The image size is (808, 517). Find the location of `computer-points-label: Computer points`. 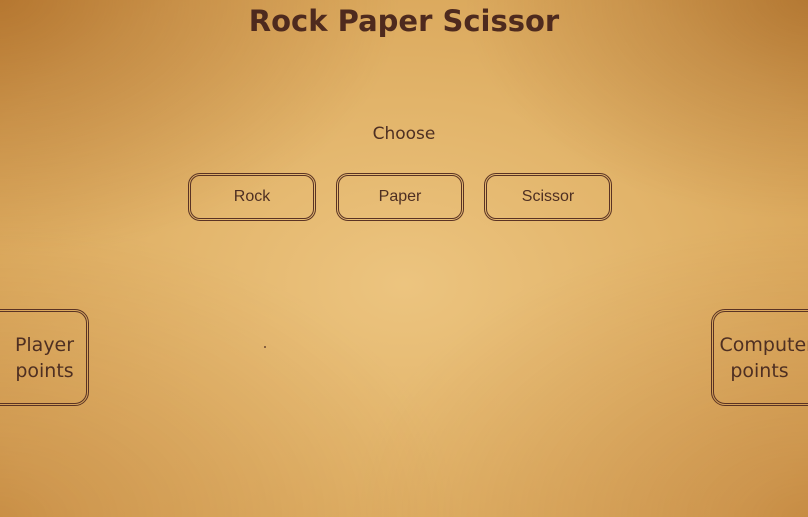

computer-points-label: Computer points is located at coordinates (763, 357).